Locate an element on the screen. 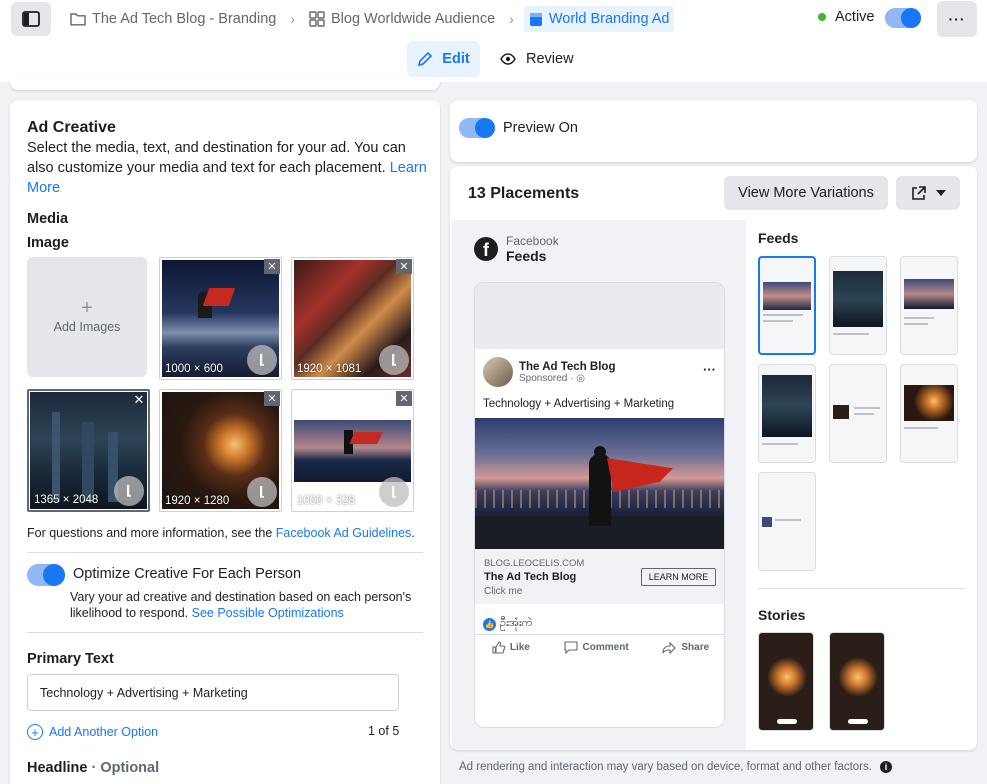 This screenshot has width=987, height=784. breadcrumb-adset-label: Blog Worldwide Audience is located at coordinates (413, 19).